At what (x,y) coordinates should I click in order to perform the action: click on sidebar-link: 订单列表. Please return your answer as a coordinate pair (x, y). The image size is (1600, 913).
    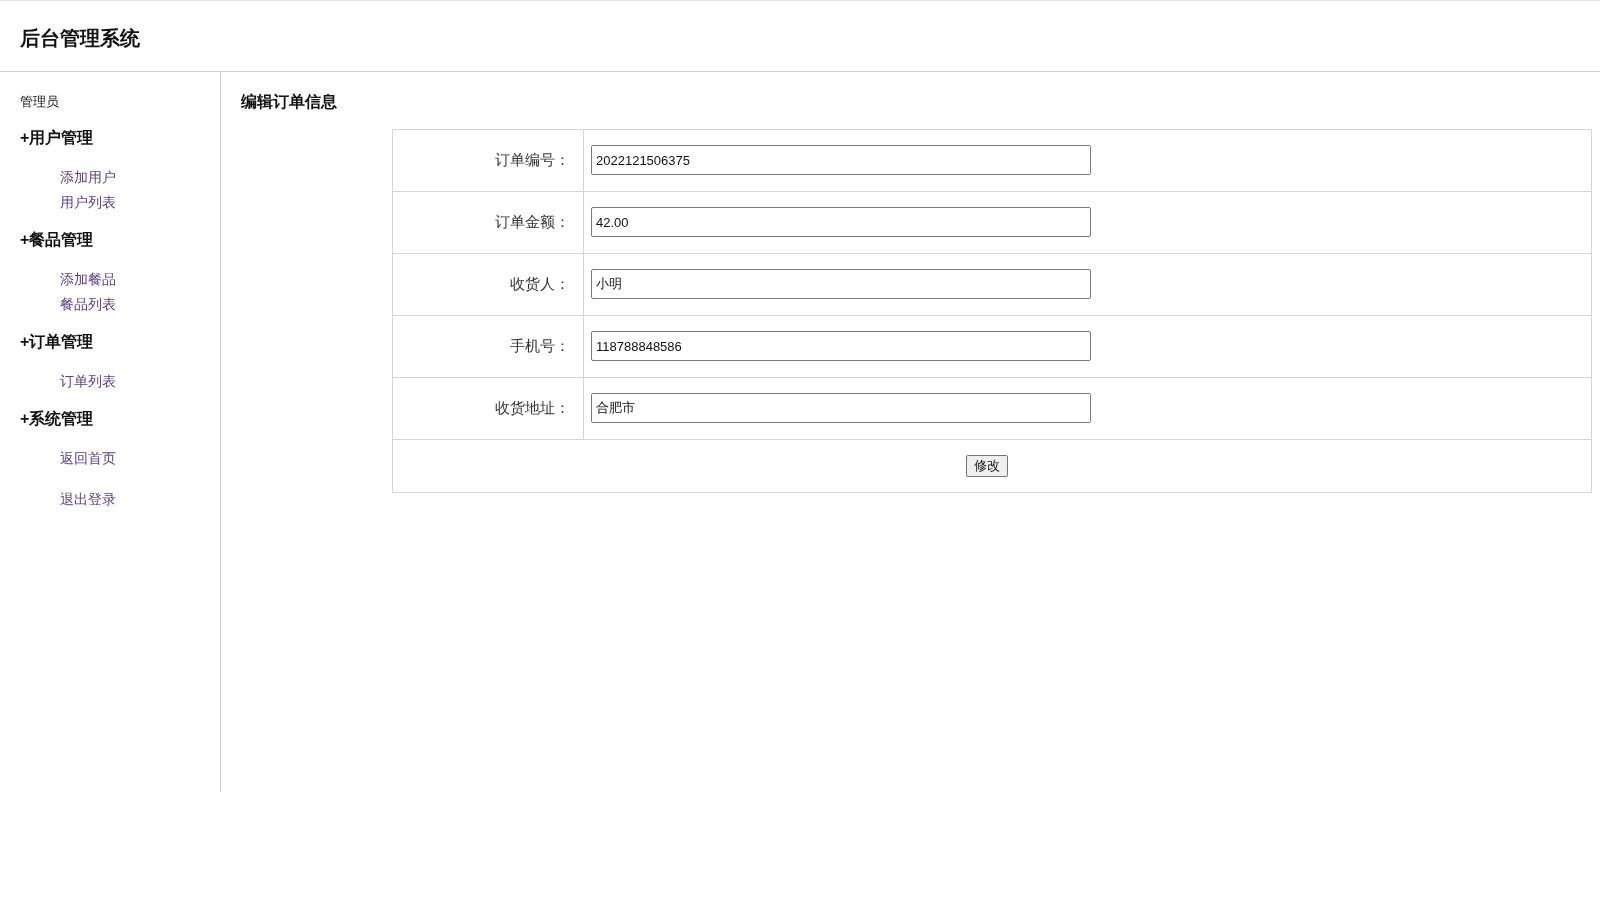
    Looking at the image, I should click on (88, 381).